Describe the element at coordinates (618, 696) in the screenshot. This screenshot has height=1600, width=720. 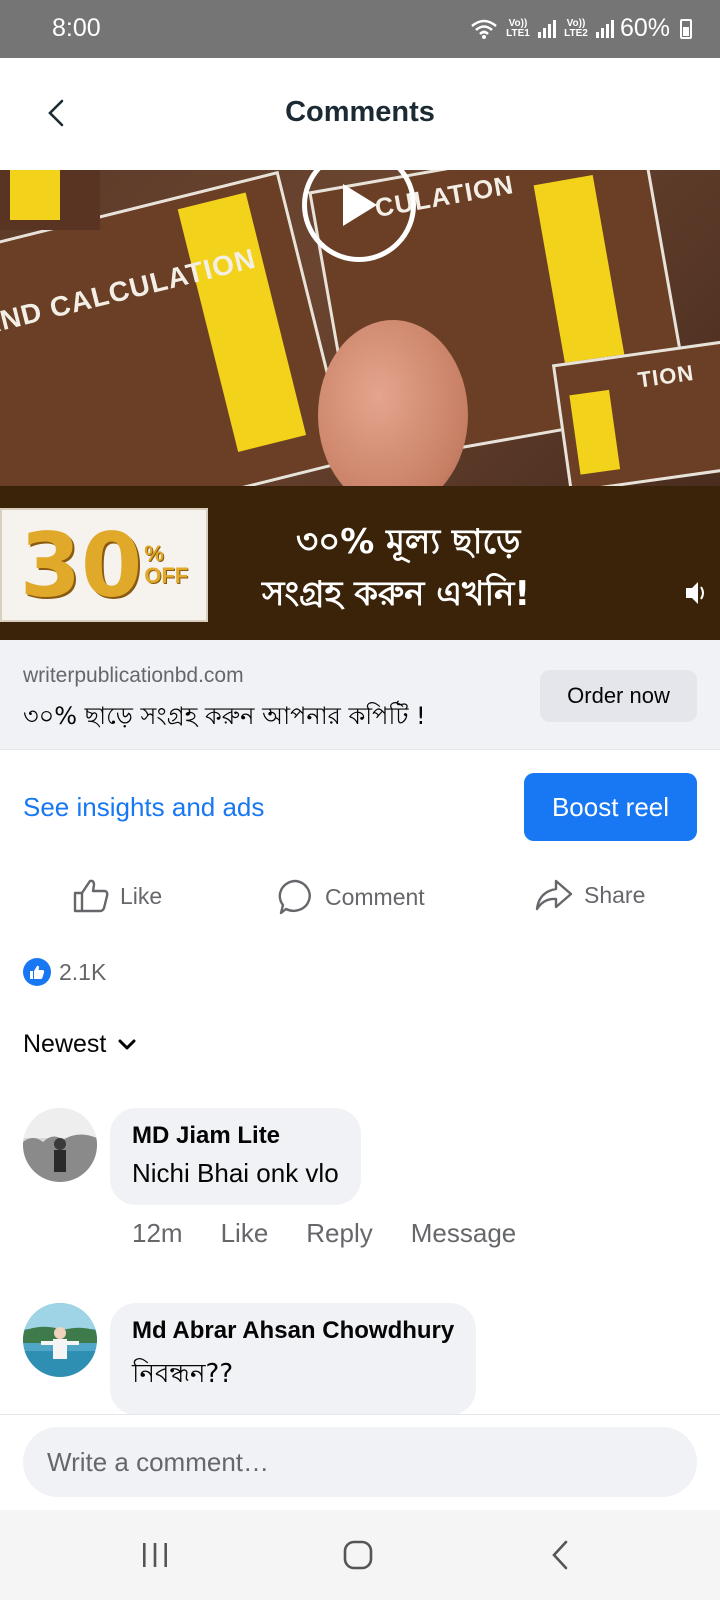
I see `order-now-button: Order now` at that location.